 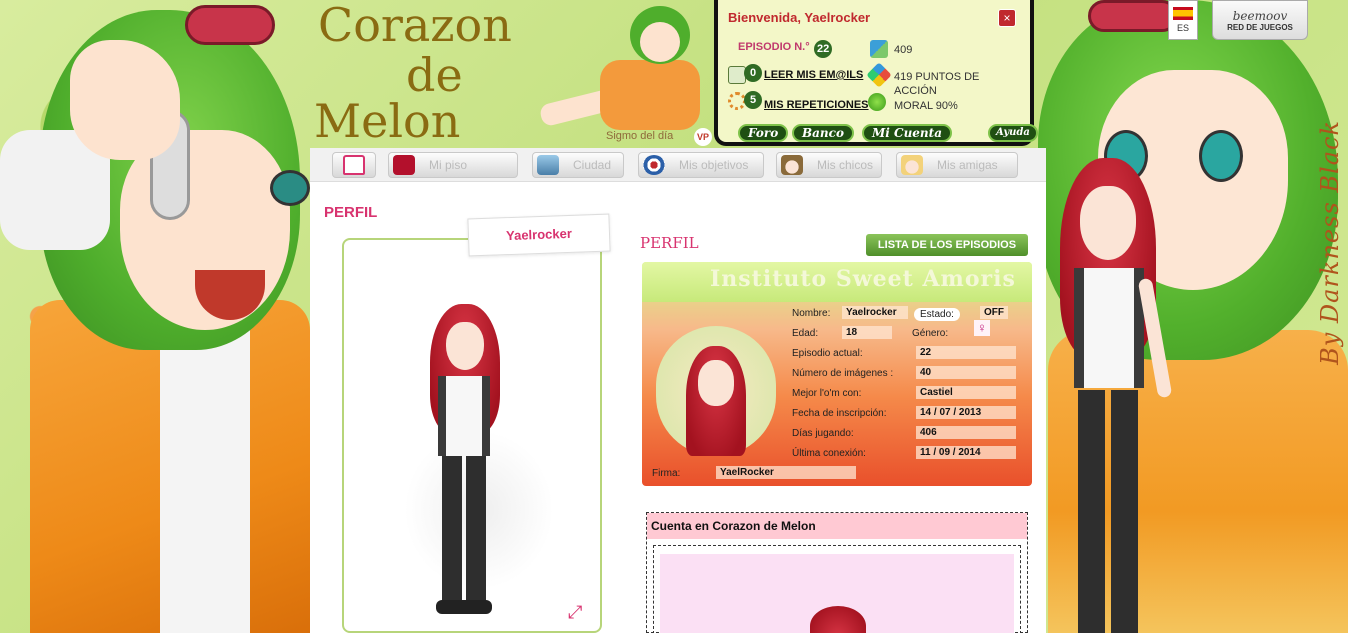 I want to click on partner-subtitle: RED DE JUEGOS, so click(x=1260, y=27).